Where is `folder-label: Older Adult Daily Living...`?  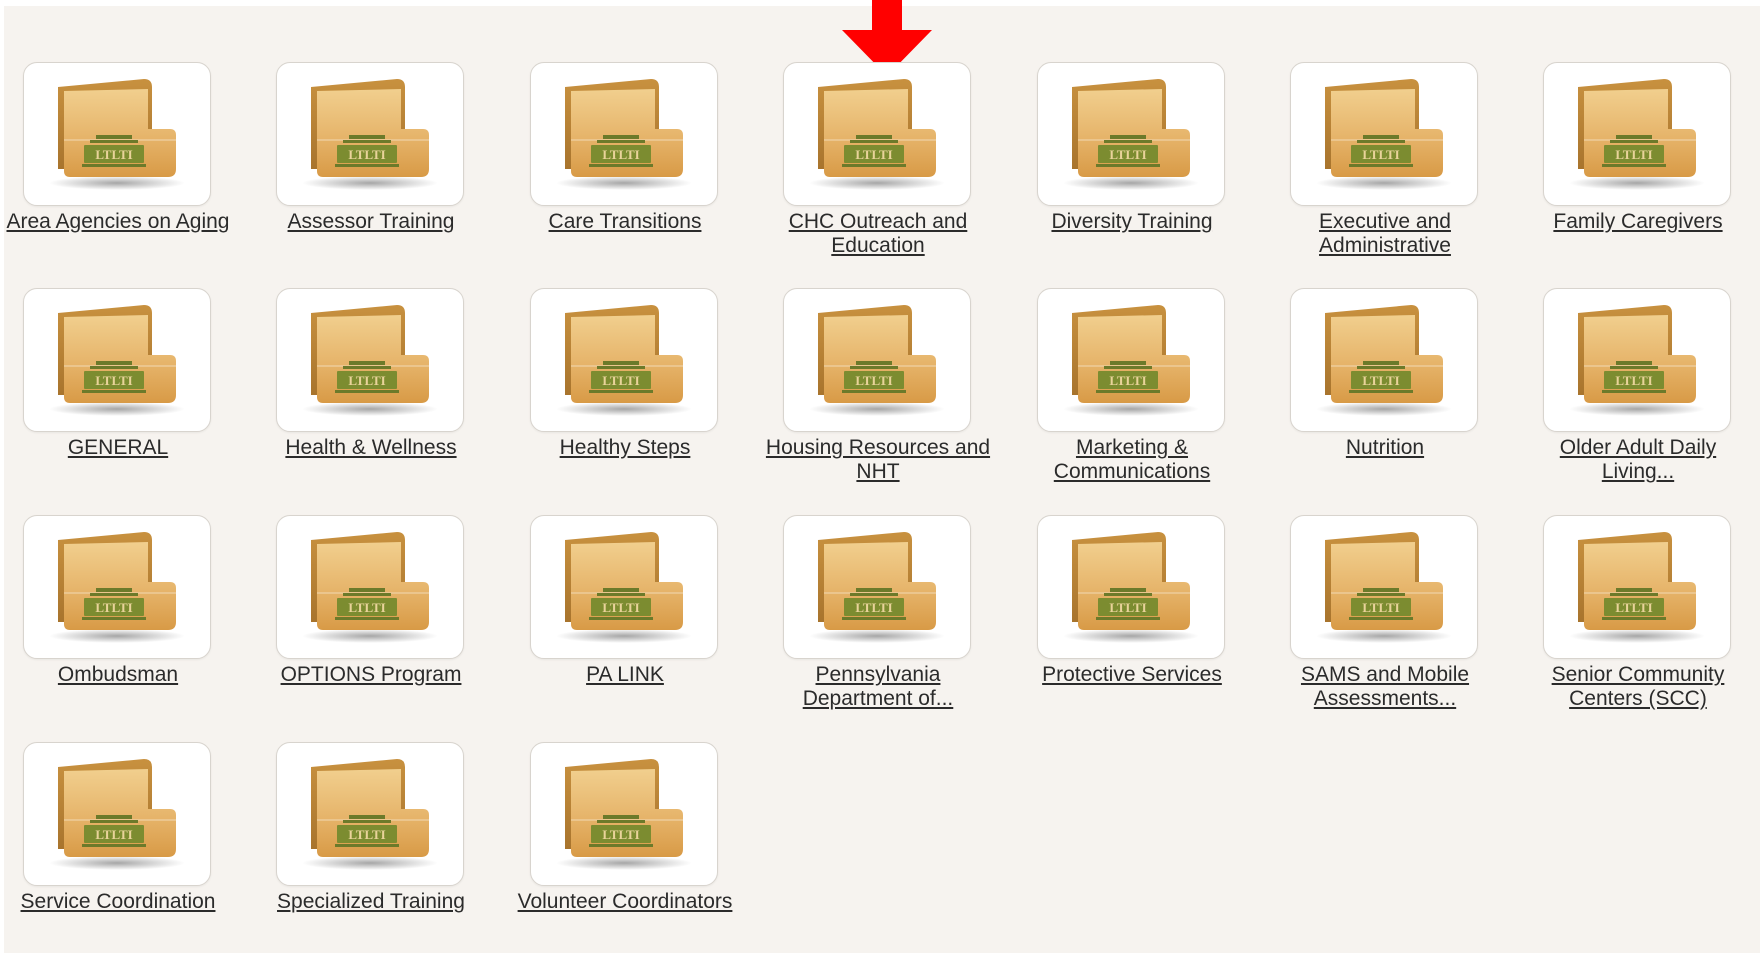 folder-label: Older Adult Daily Living... is located at coordinates (1638, 460).